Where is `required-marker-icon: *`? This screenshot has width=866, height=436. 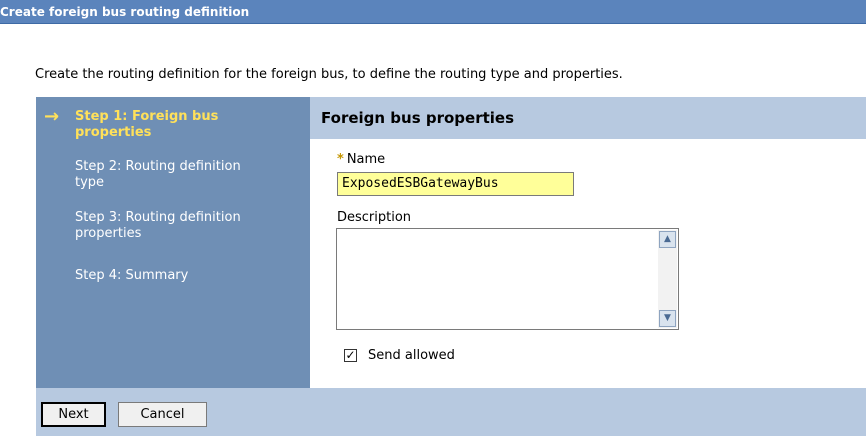 required-marker-icon: * is located at coordinates (340, 159).